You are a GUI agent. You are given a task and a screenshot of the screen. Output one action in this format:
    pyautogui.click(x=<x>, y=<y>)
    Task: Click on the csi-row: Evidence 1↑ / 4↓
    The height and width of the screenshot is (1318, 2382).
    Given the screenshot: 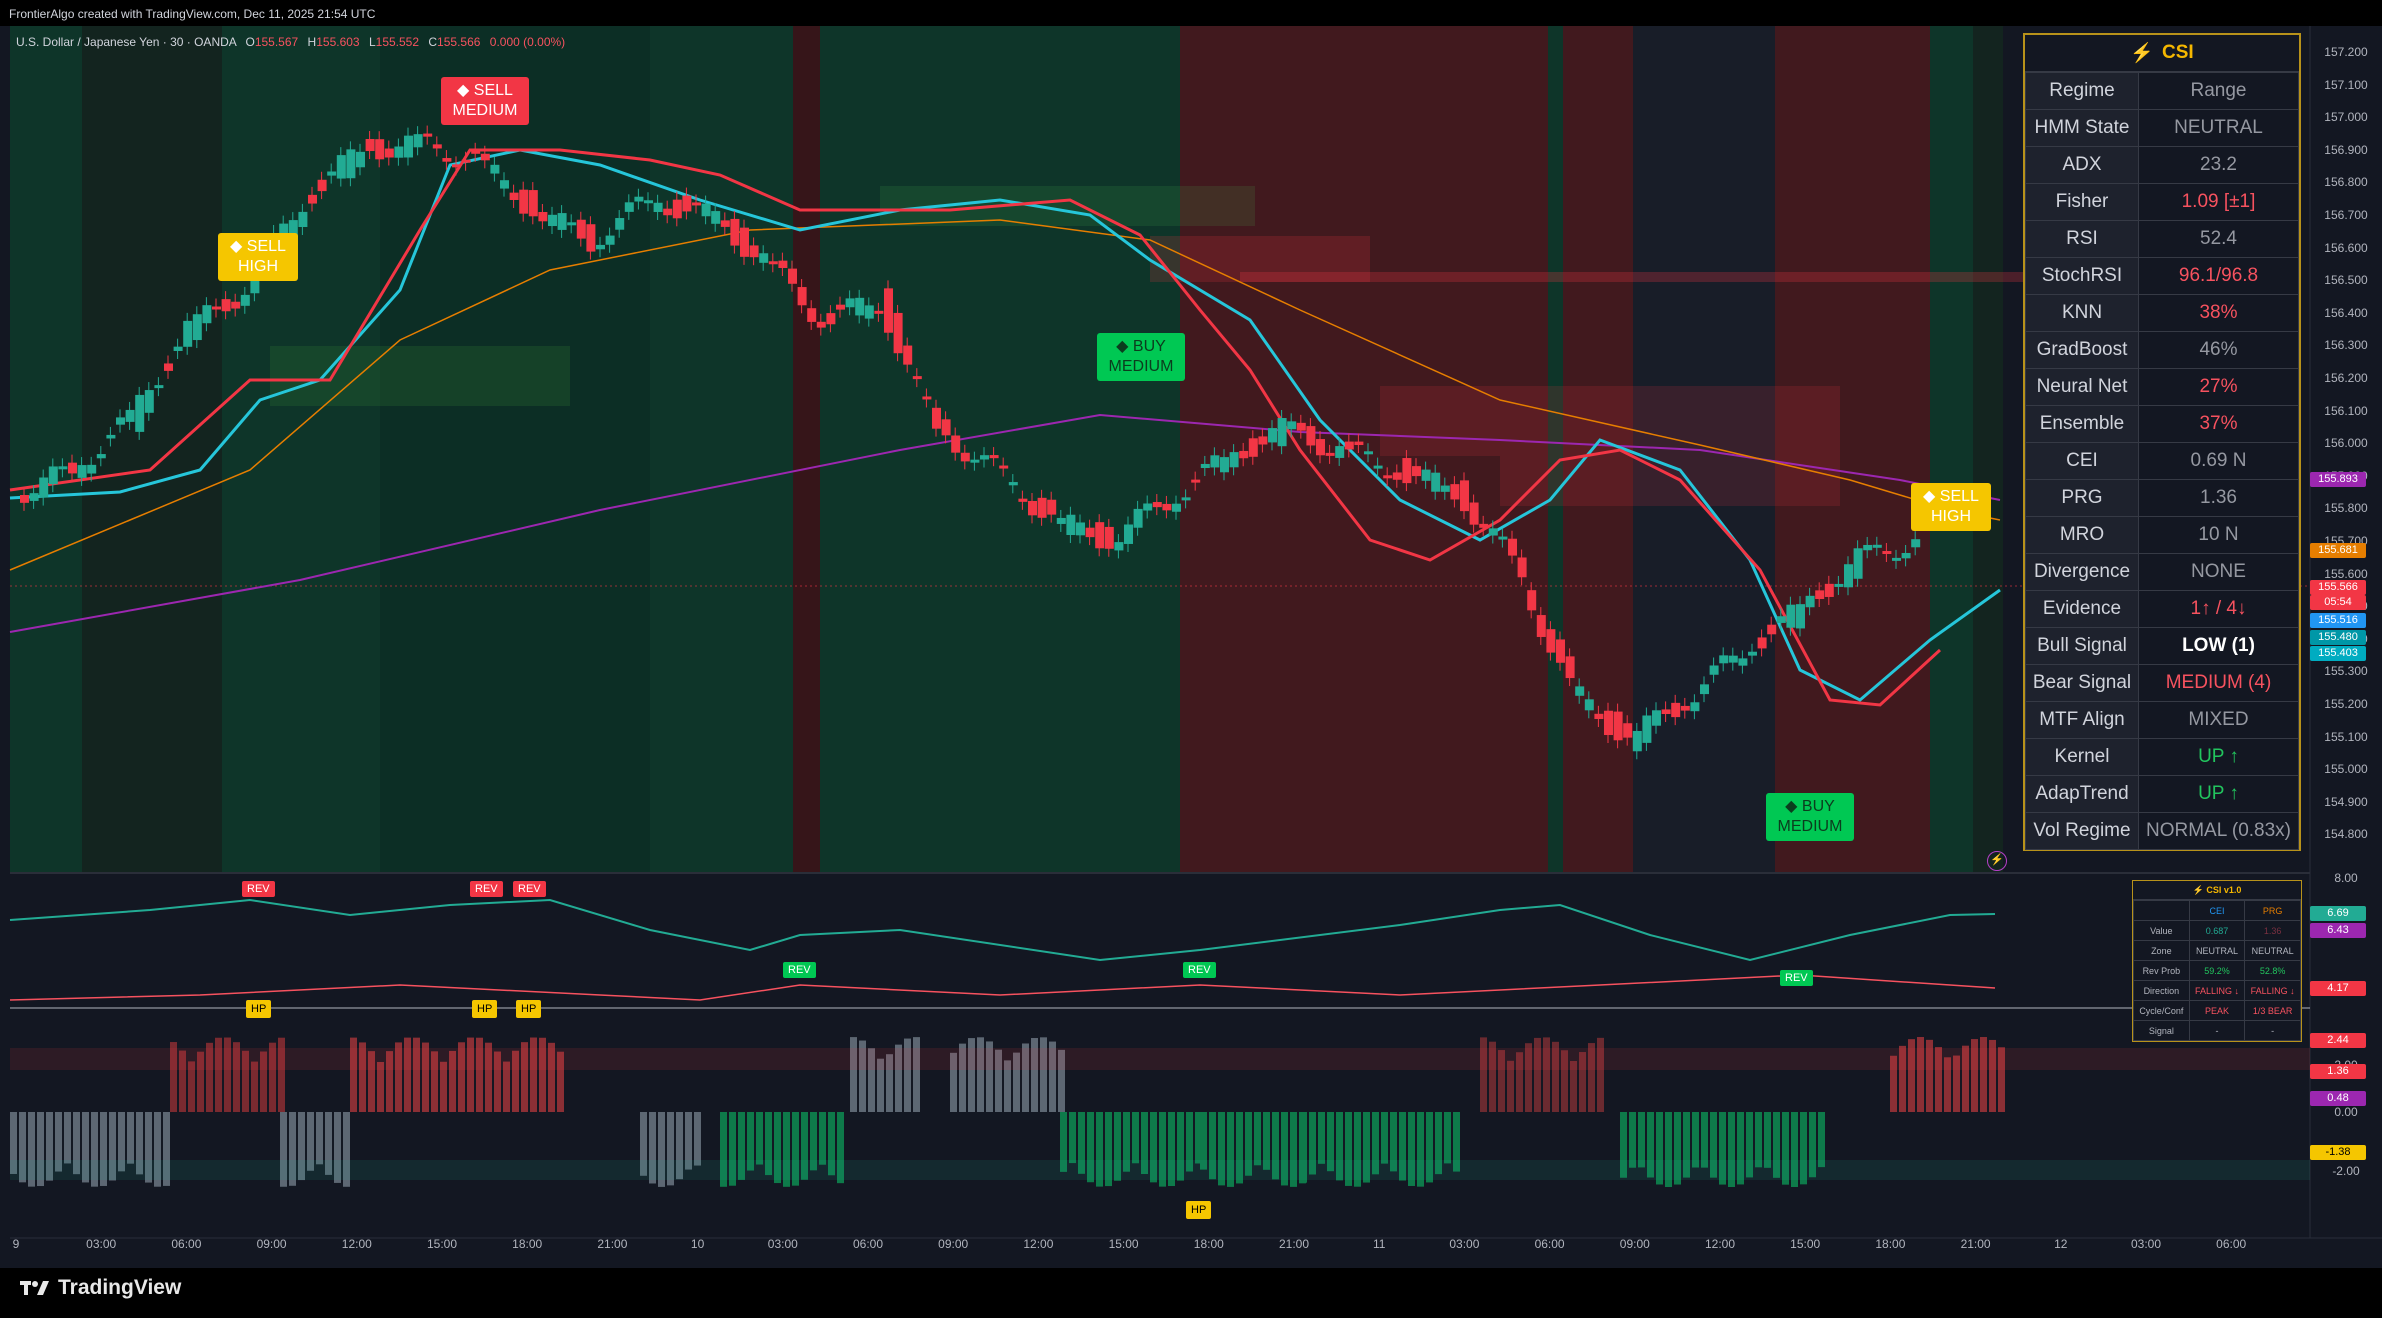 What is the action you would take?
    pyautogui.click(x=2162, y=609)
    